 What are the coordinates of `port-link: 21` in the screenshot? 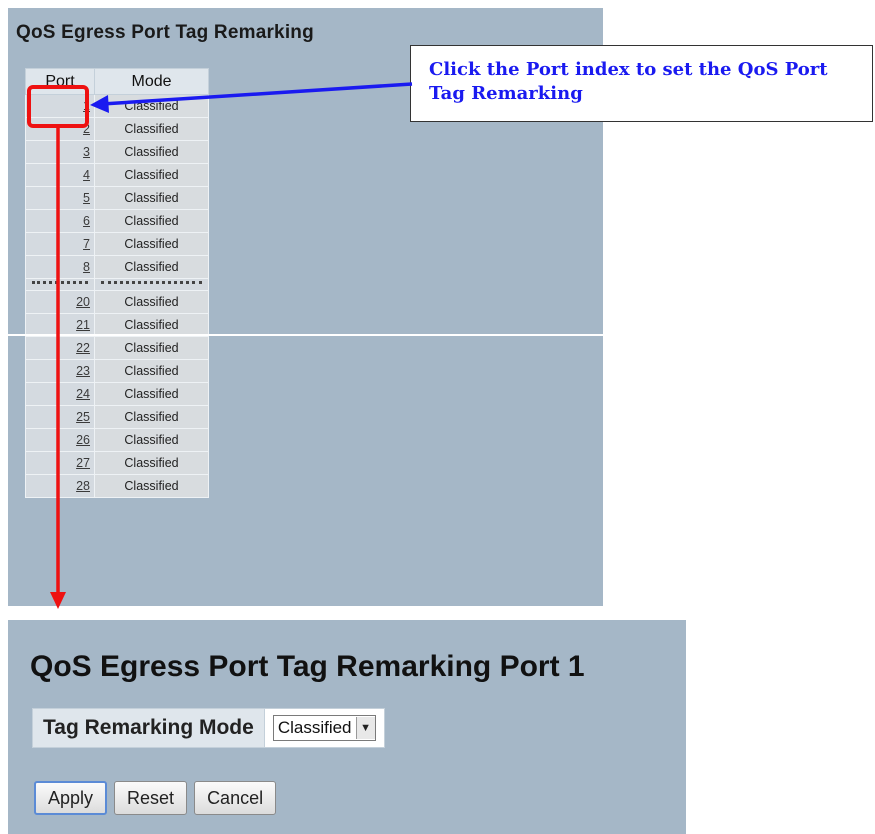 It's located at (83, 325).